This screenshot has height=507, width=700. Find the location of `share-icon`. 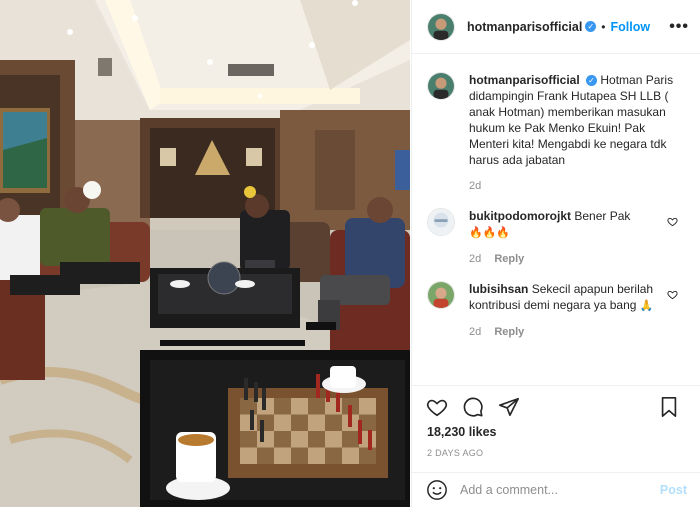

share-icon is located at coordinates (509, 407).